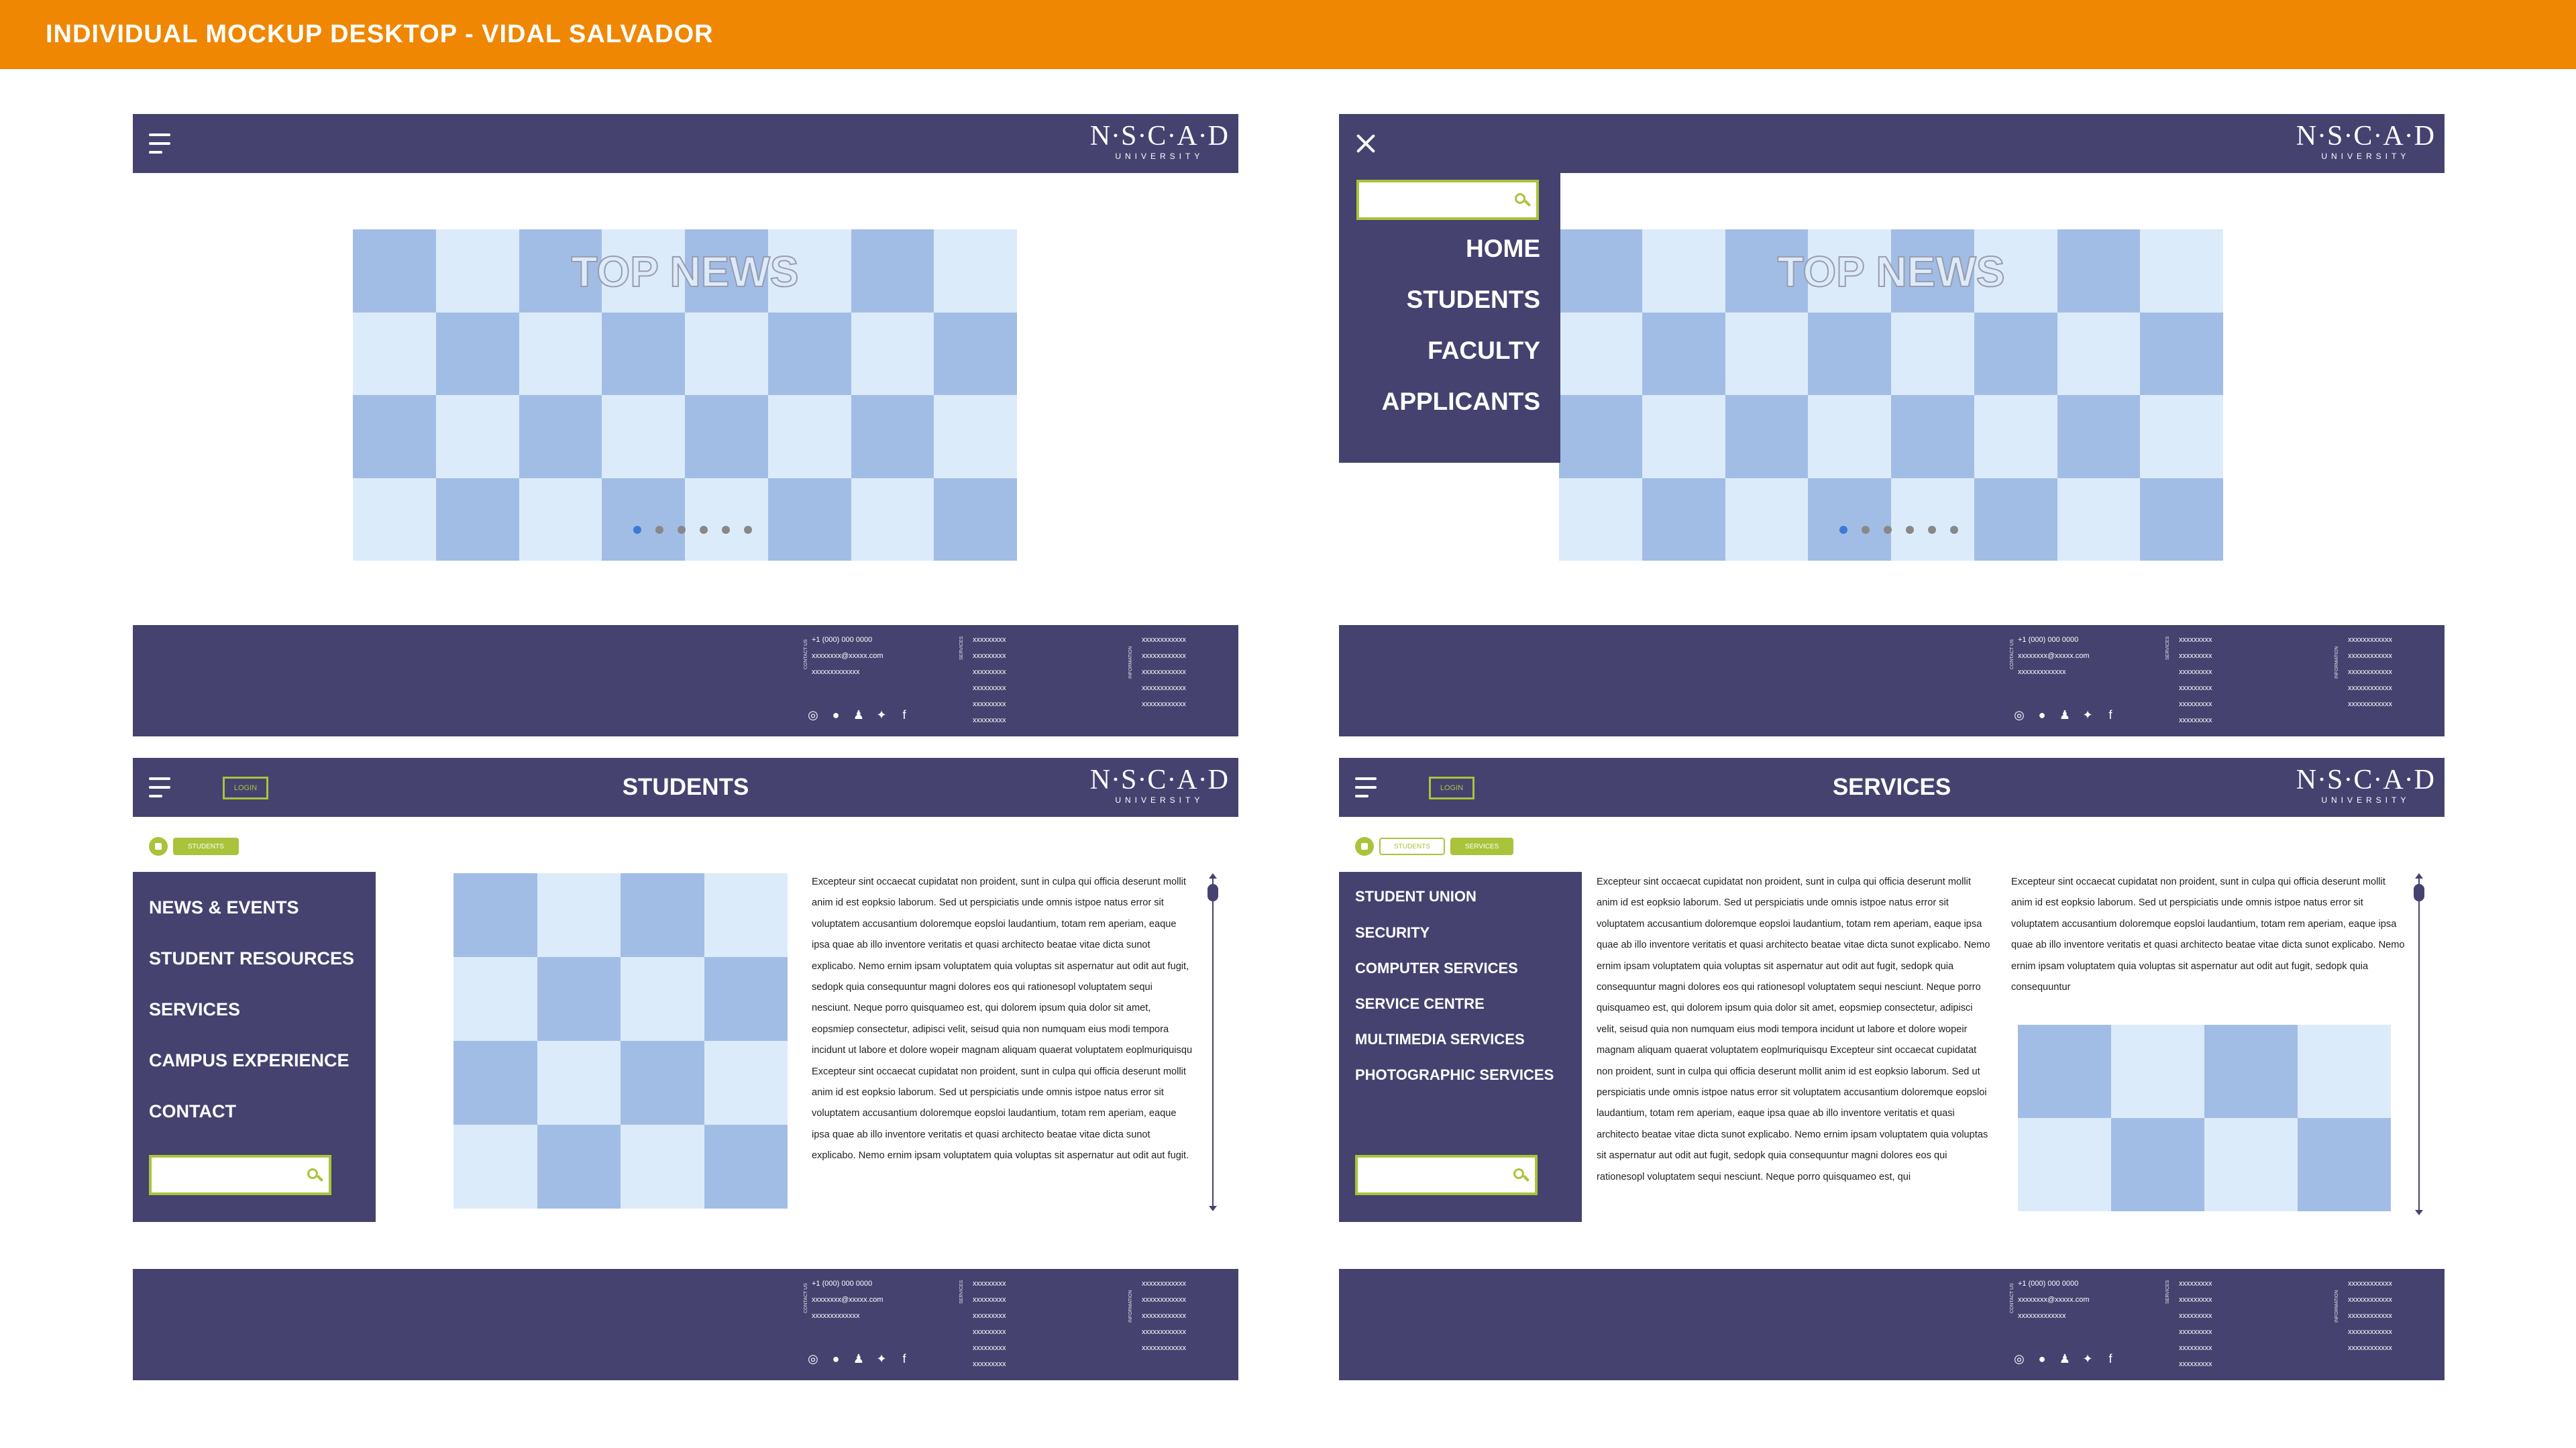  What do you see at coordinates (1484, 351) in the screenshot?
I see `menu-item-faculty: FACULTY` at bounding box center [1484, 351].